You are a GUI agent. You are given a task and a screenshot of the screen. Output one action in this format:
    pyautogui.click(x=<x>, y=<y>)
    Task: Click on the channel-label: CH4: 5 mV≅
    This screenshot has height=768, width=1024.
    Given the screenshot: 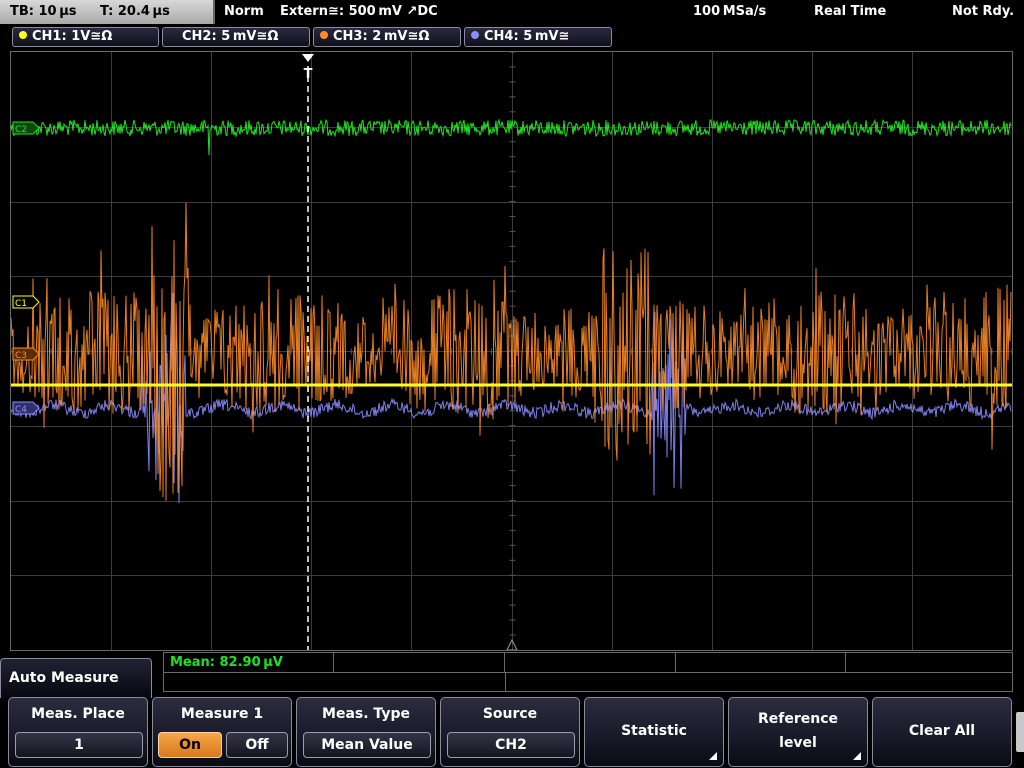 What is the action you would take?
    pyautogui.click(x=527, y=36)
    